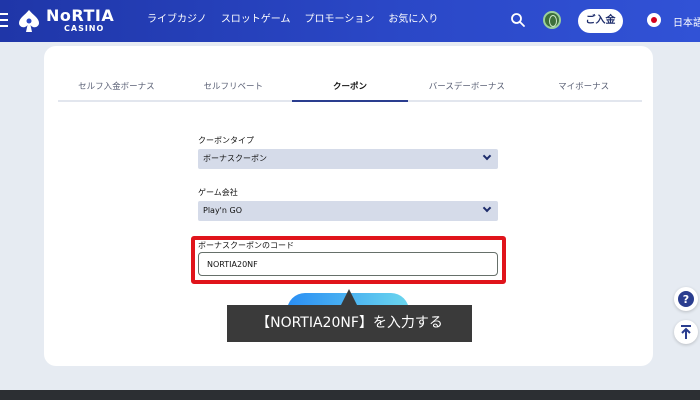 The image size is (700, 400). I want to click on tab-coupon: クーポン, so click(350, 89).